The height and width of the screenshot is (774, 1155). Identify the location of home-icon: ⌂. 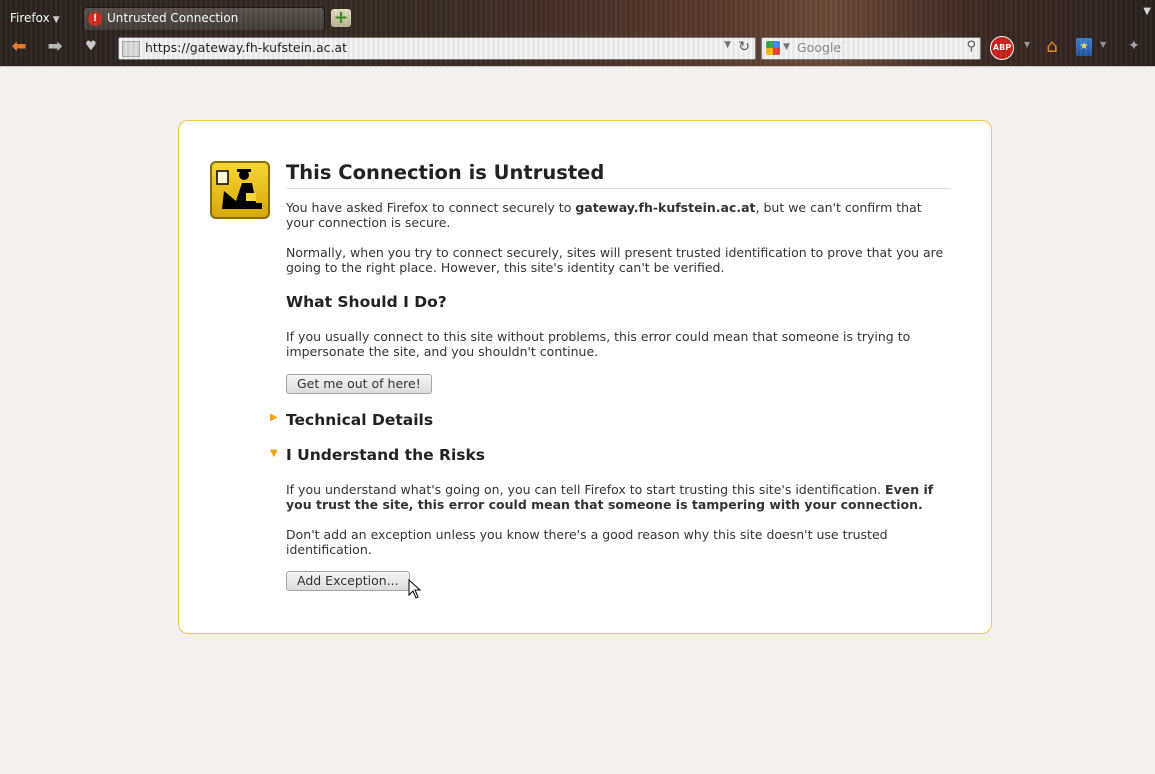
(1052, 47).